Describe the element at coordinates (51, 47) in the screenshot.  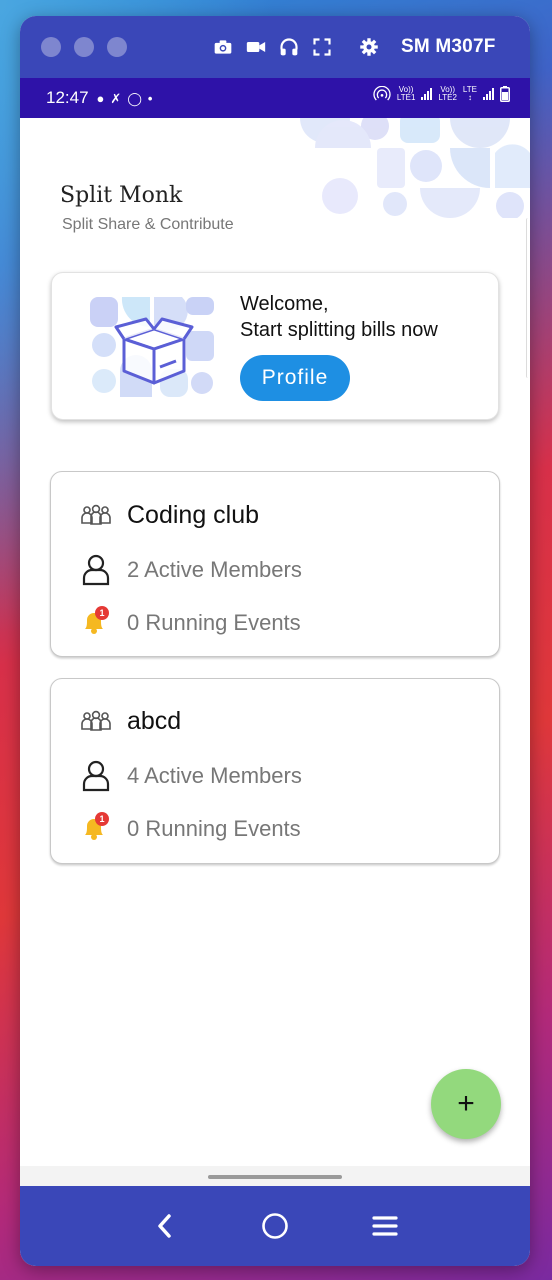
I see `close-window-button` at that location.